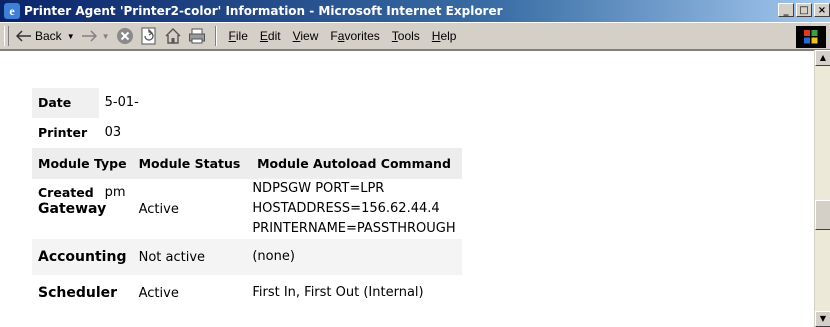 This screenshot has height=327, width=830. I want to click on scroll-down-button: ▼, so click(822, 319).